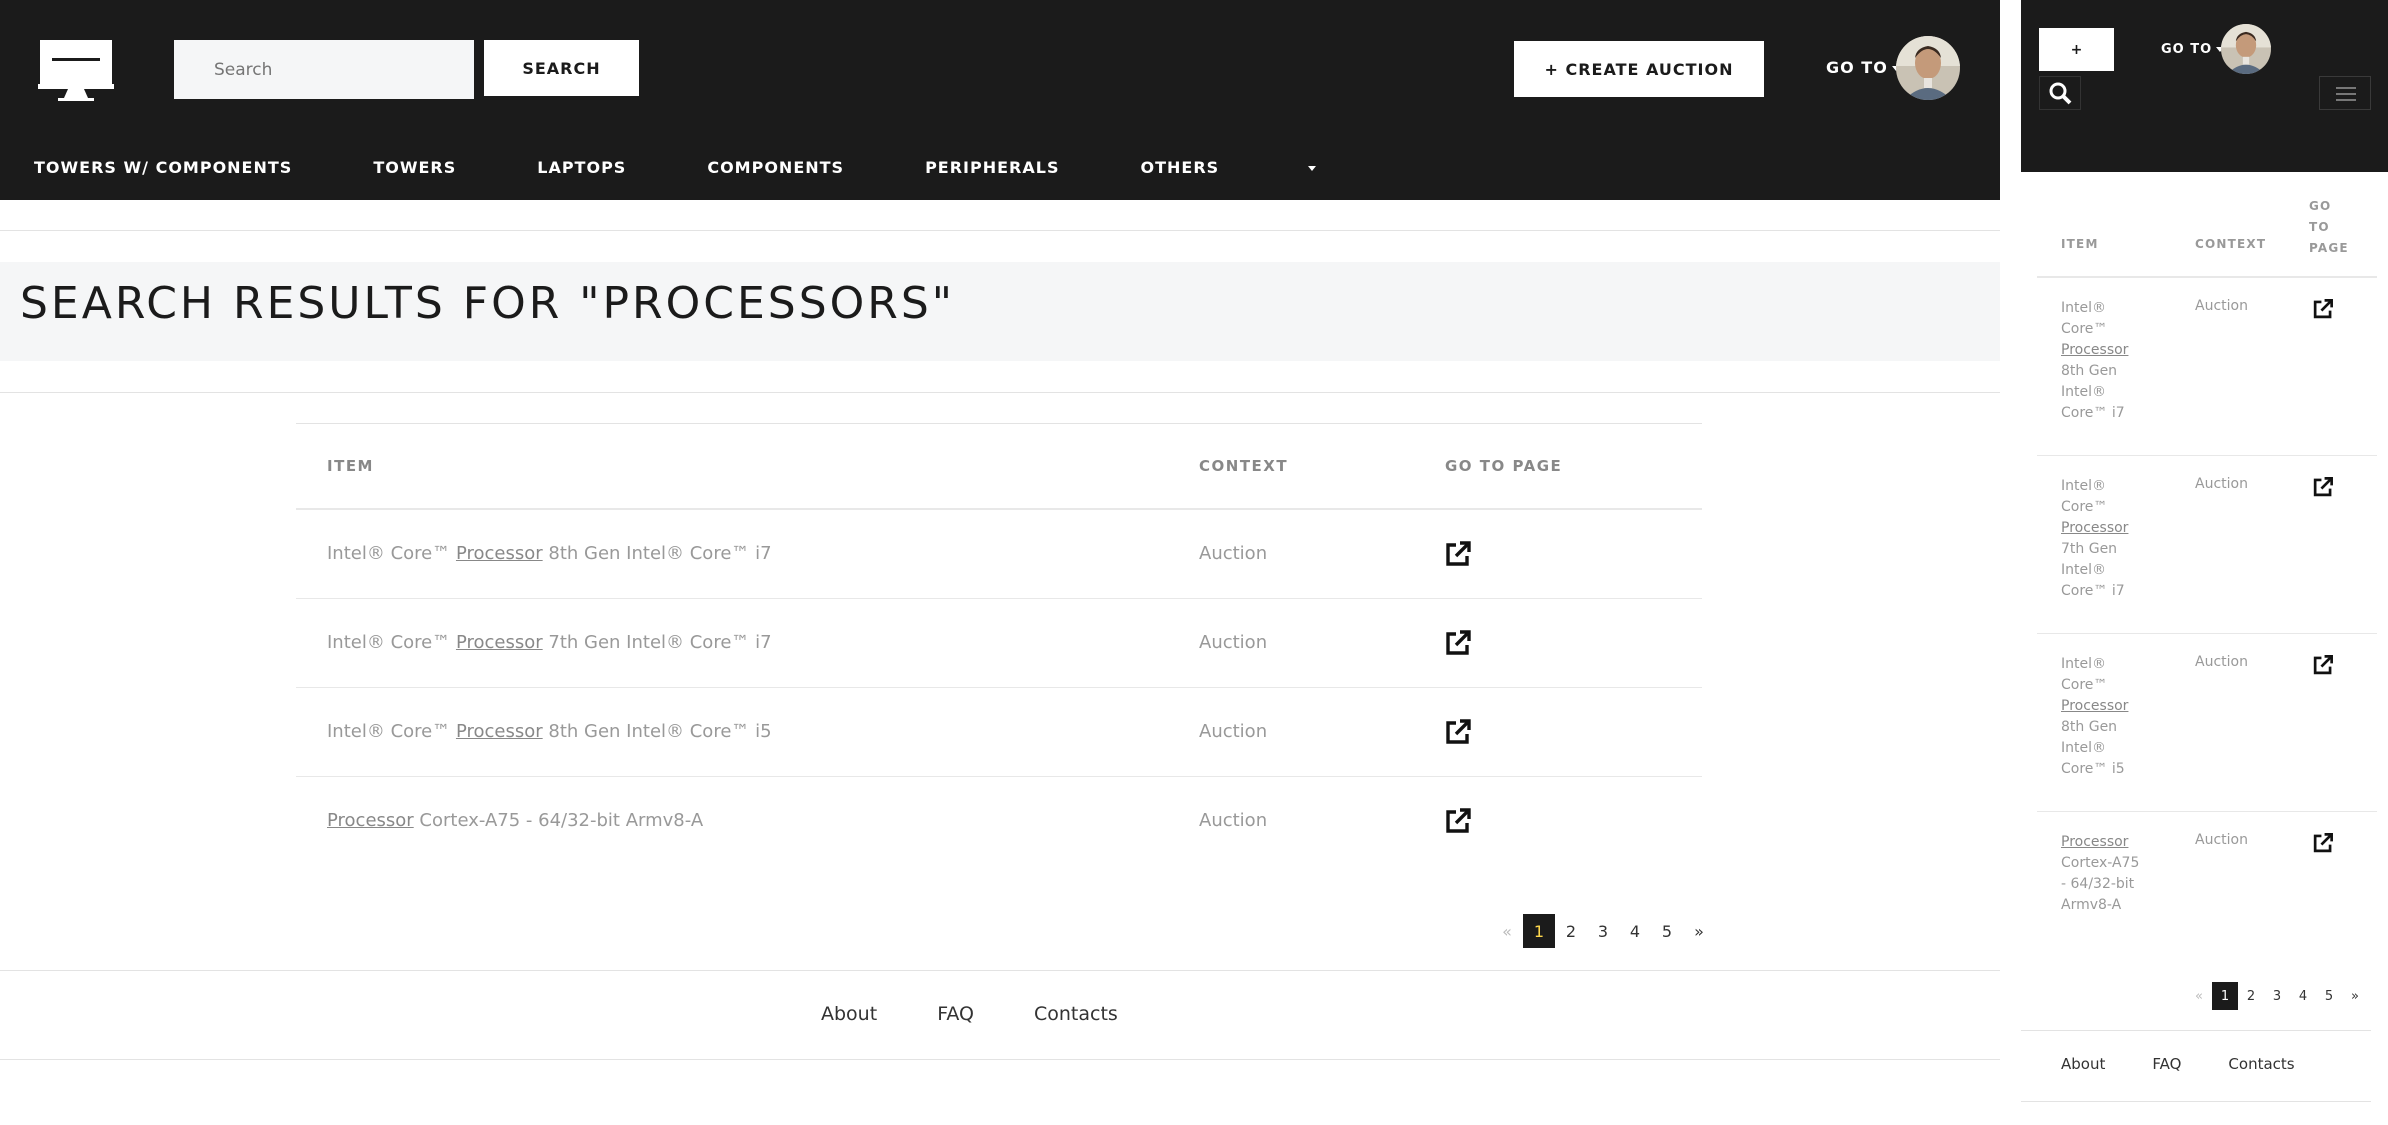  Describe the element at coordinates (1180, 167) in the screenshot. I see `nav-item-others-label: OTHERS` at that location.